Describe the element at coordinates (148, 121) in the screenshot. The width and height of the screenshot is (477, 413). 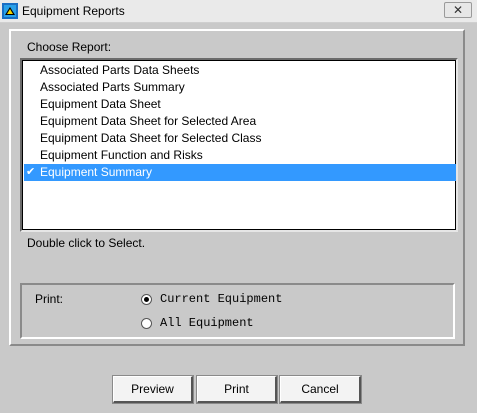
I see `list-item-label: Equipment Data Sheet for Selected Area` at that location.